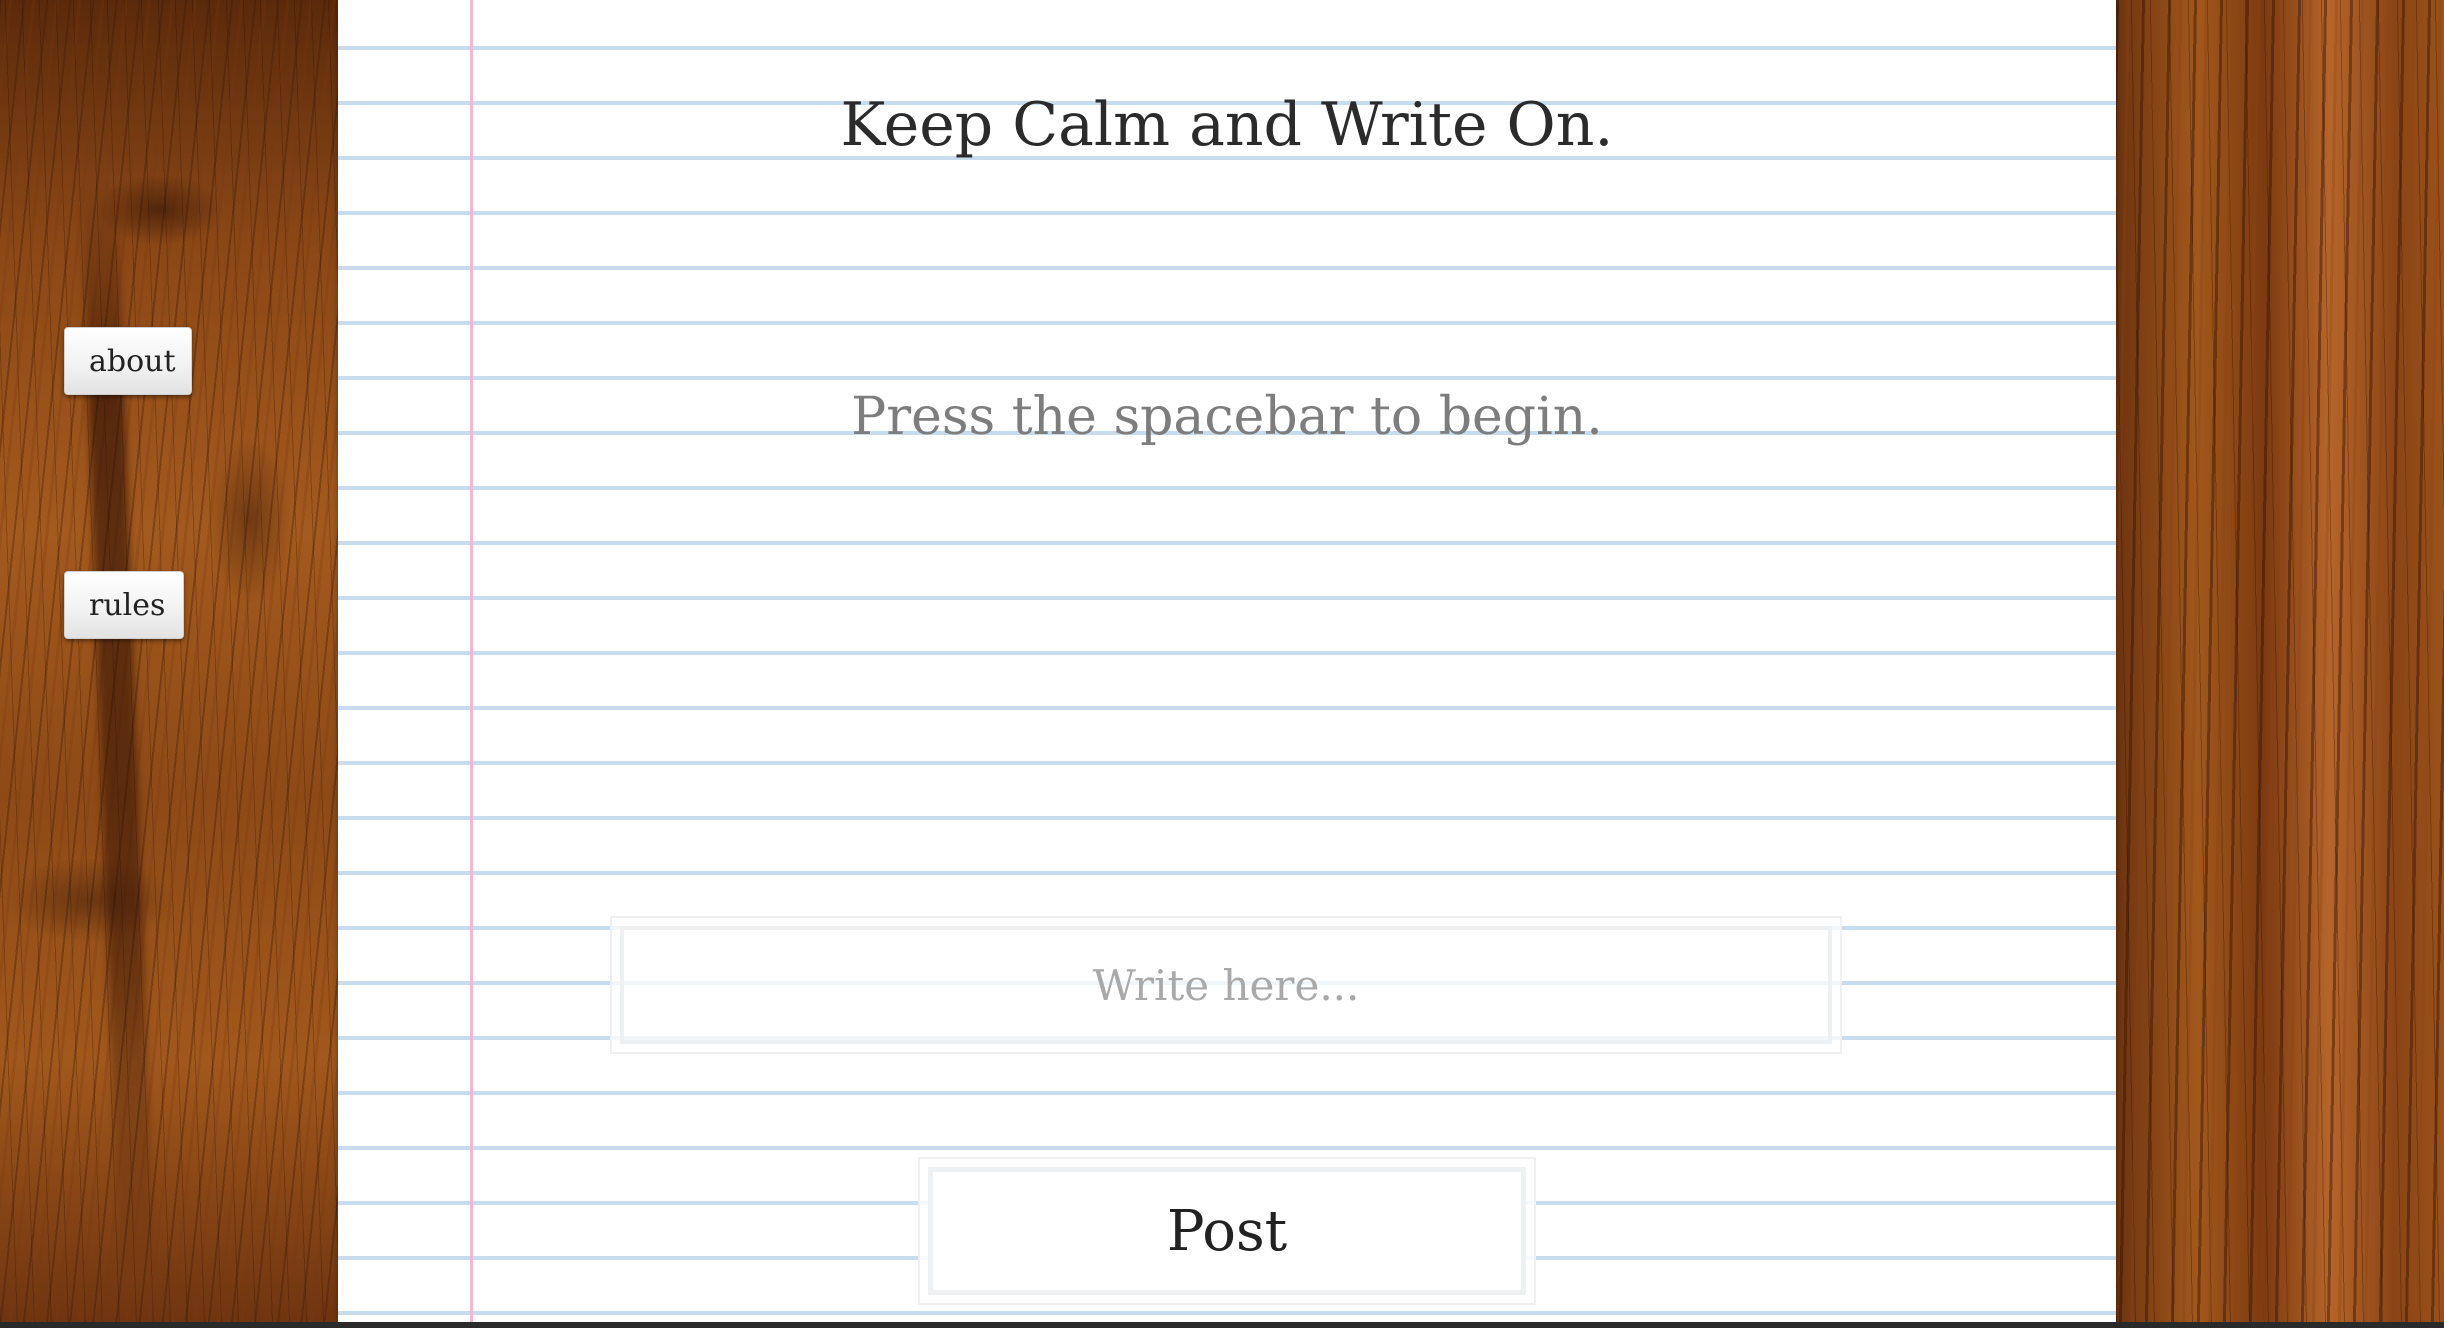 The image size is (2444, 1328). What do you see at coordinates (1222, 1325) in the screenshot?
I see `window-bottom-edge` at bounding box center [1222, 1325].